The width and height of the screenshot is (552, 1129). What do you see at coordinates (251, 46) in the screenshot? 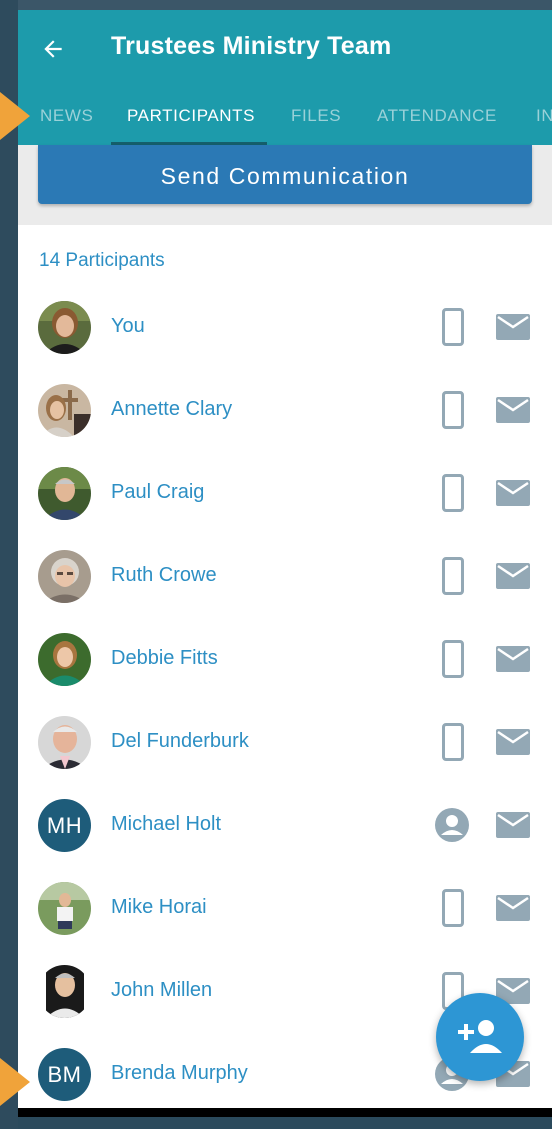
I see `page-title: Trustees Ministry Team` at bounding box center [251, 46].